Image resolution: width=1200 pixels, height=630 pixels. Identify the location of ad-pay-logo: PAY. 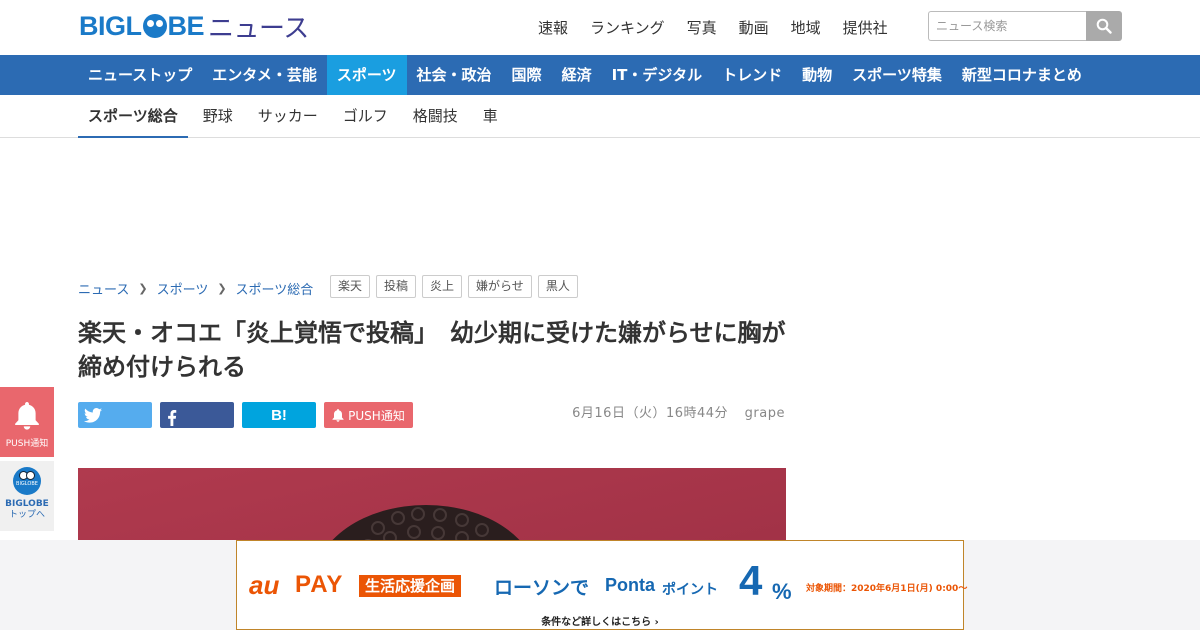
(319, 584).